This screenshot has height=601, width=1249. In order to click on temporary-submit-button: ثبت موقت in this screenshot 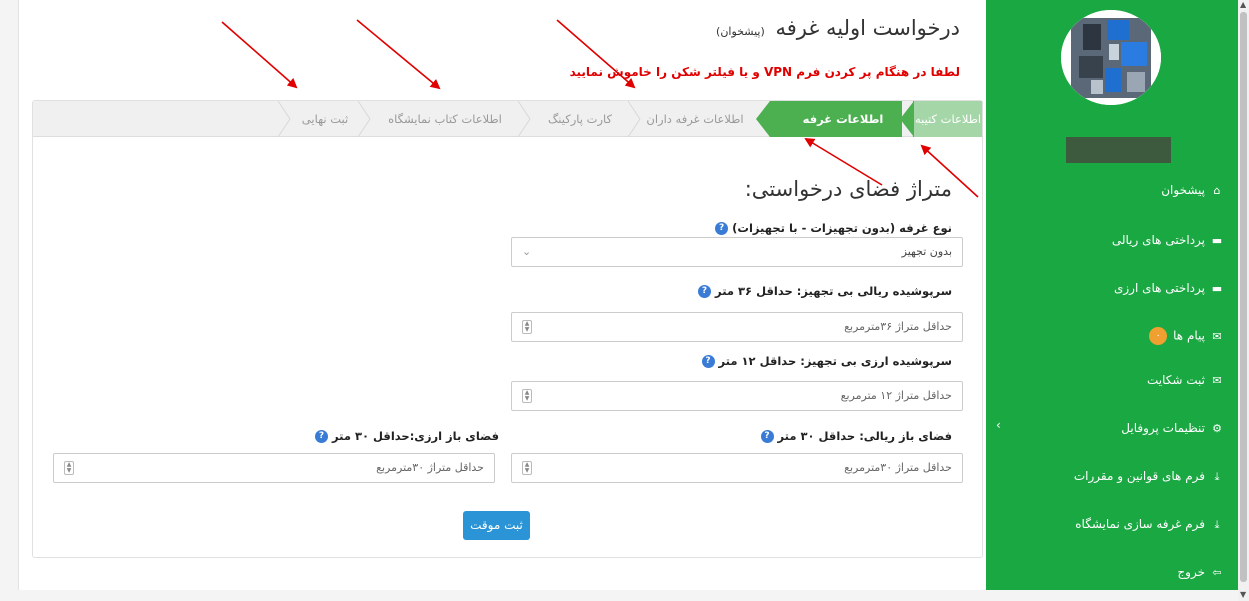, I will do `click(496, 525)`.